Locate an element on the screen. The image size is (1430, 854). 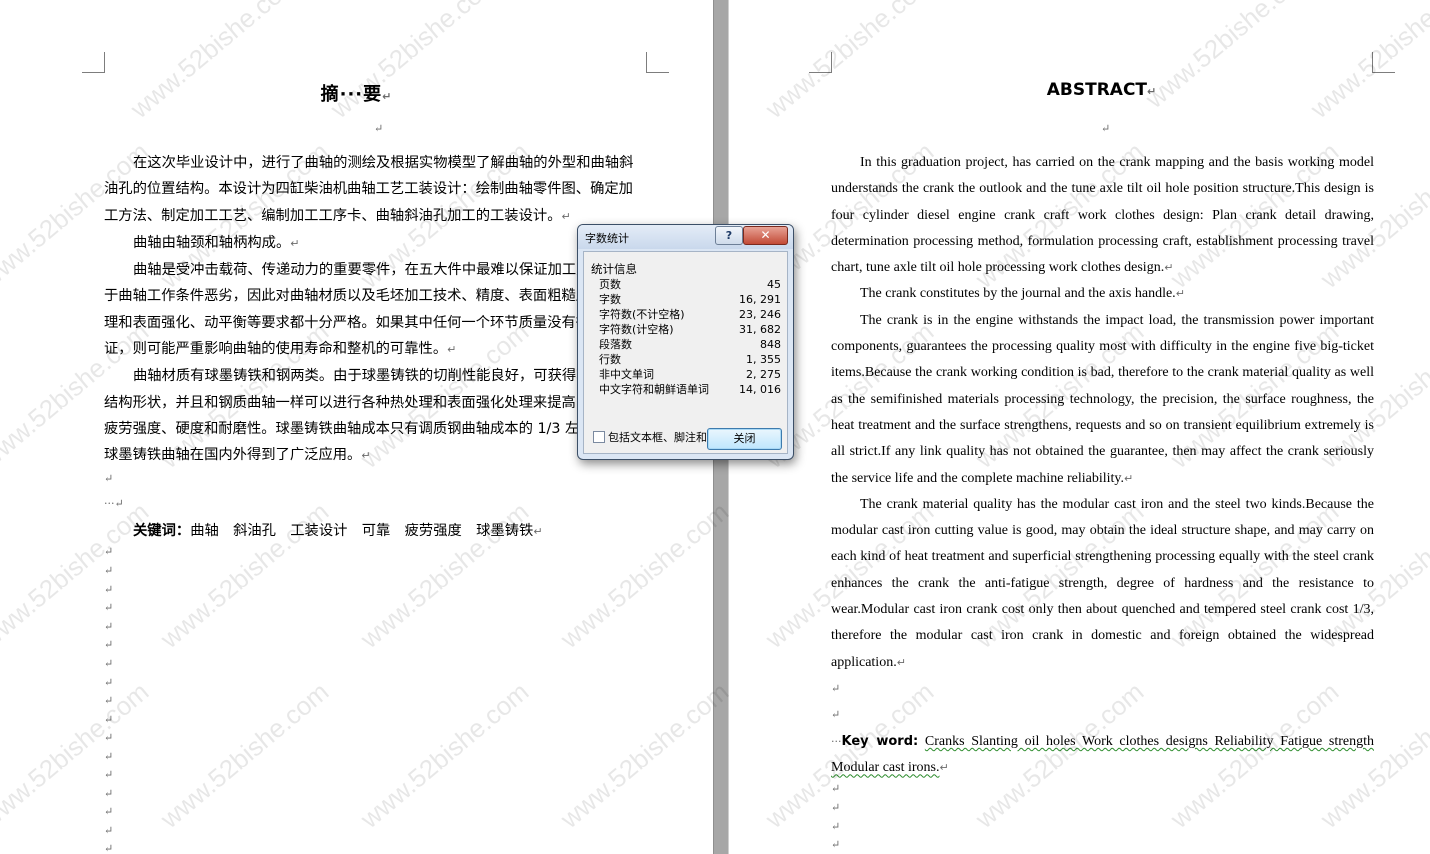
keywords-text: 曲轴 斜油孔 工装设计 可靠 疲劳强度 球墨铸铁 is located at coordinates (362, 531).